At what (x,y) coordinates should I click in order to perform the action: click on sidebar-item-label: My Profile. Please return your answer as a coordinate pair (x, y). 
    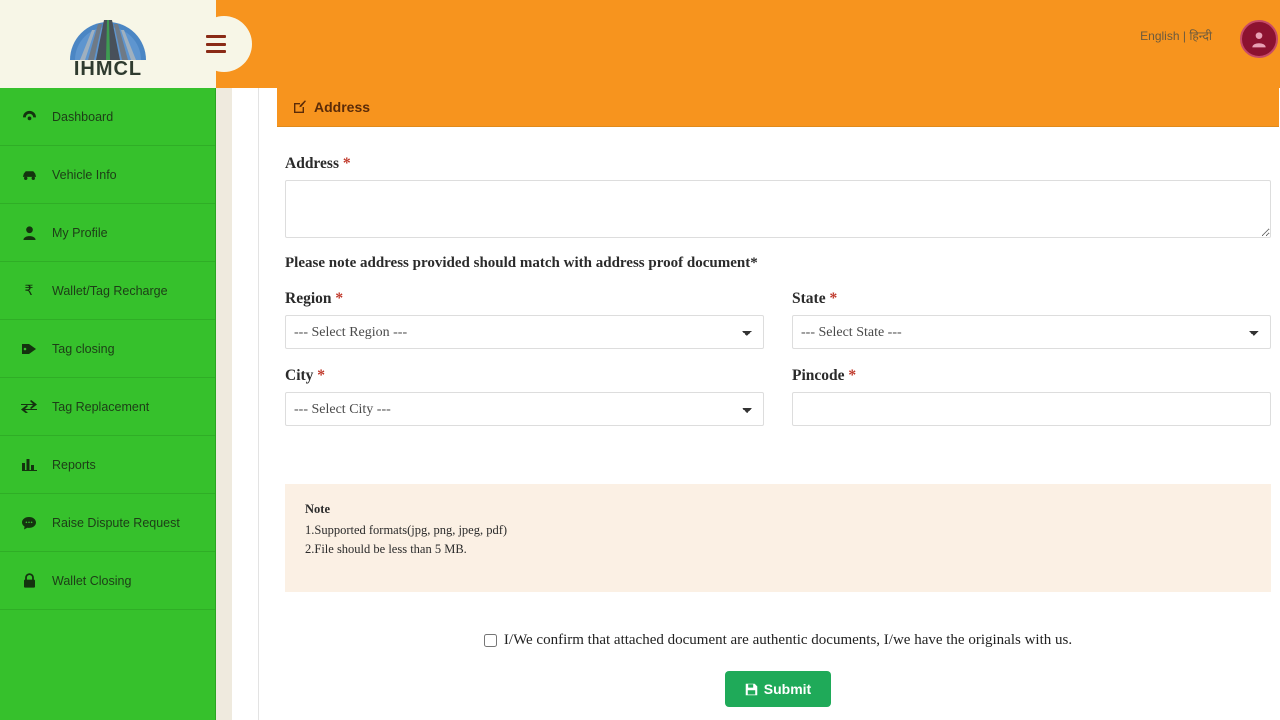
    Looking at the image, I should click on (80, 232).